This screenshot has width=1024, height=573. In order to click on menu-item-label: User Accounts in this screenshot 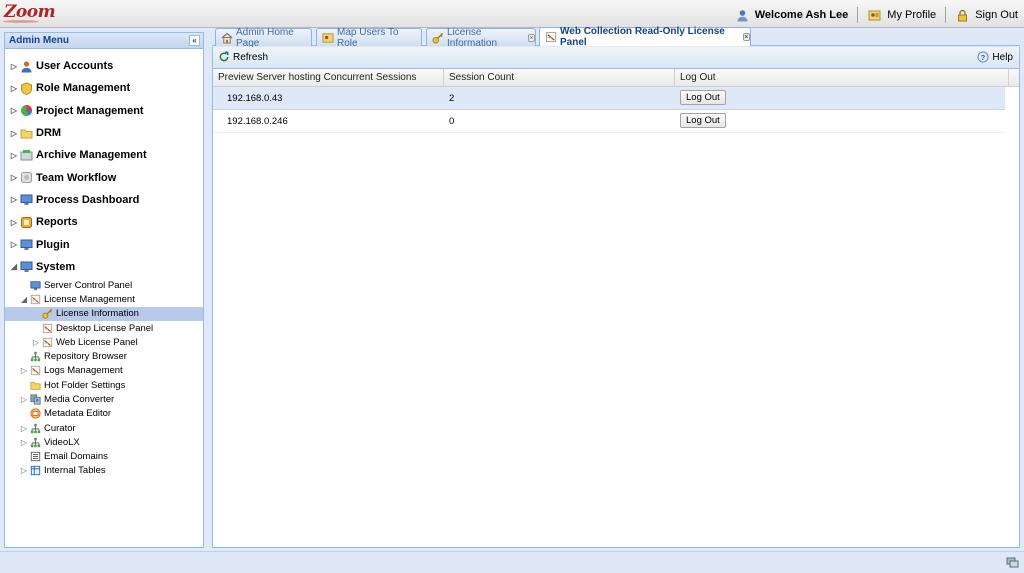, I will do `click(75, 66)`.